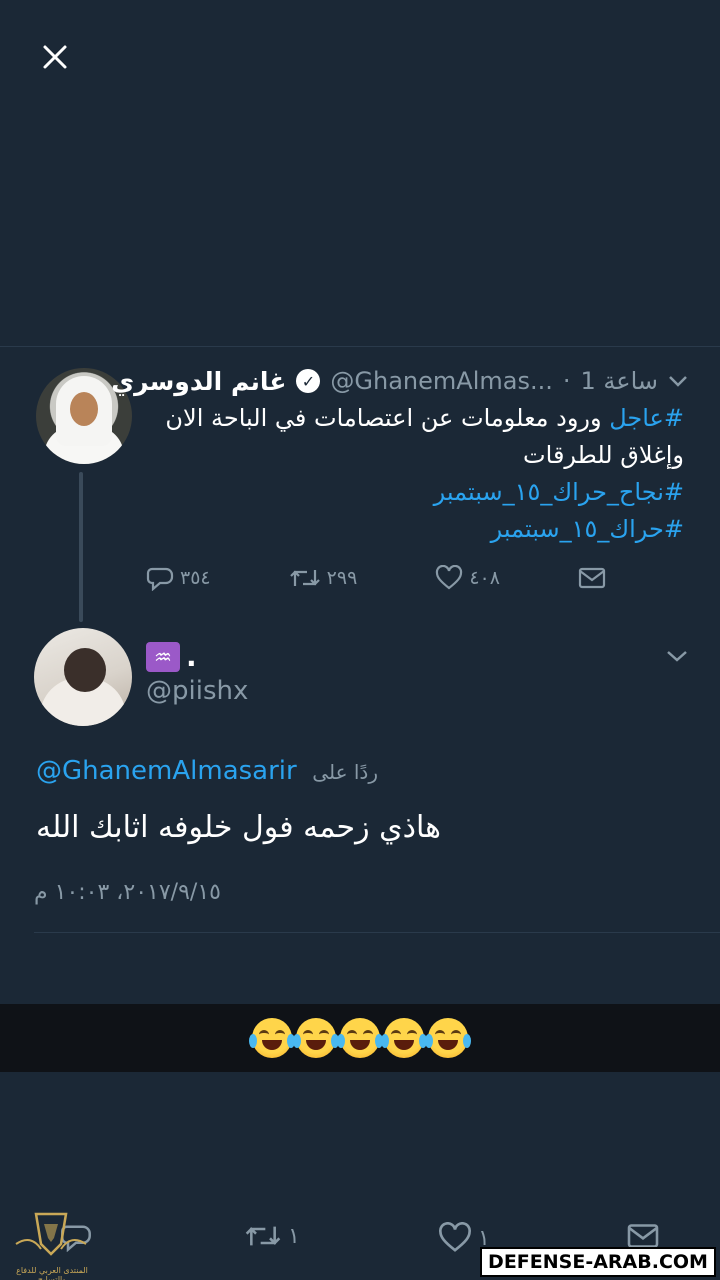 The height and width of the screenshot is (1280, 720). Describe the element at coordinates (377, 932) in the screenshot. I see `reply-divider` at that location.